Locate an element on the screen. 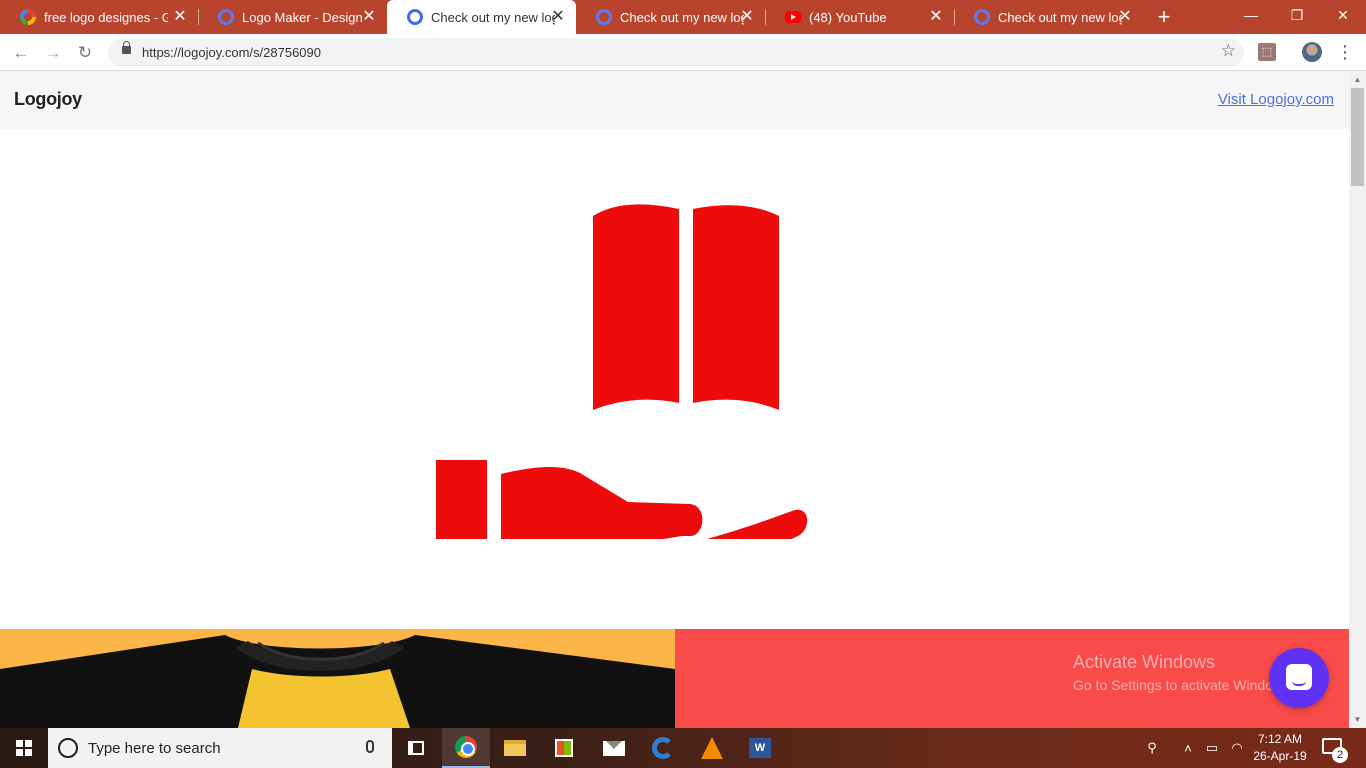  tab-free-logo-designes: free logo designes - Go ✕ is located at coordinates (99, 17).